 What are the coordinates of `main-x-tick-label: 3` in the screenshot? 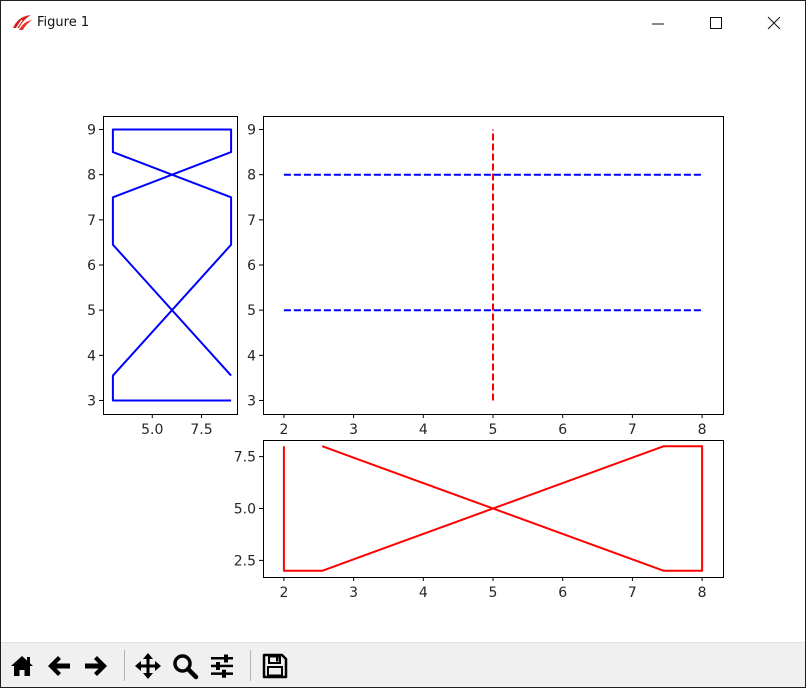 It's located at (353, 430).